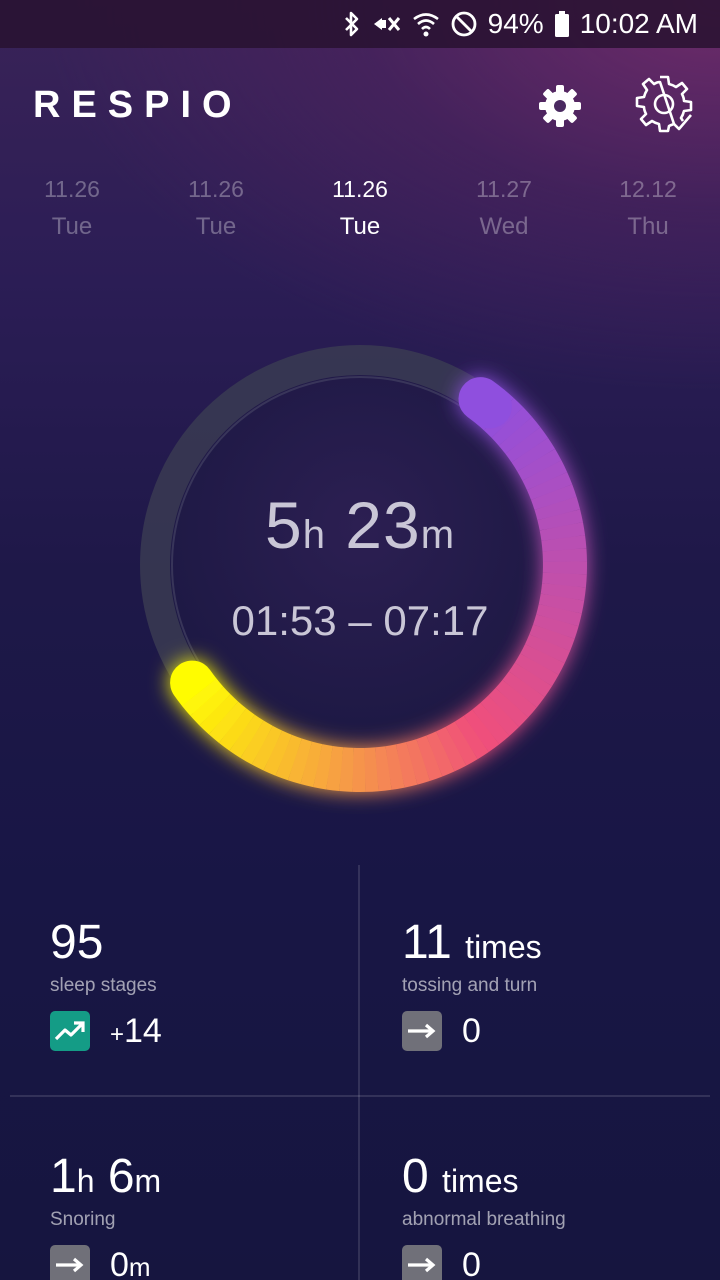 Image resolution: width=720 pixels, height=1280 pixels. What do you see at coordinates (136, 1030) in the screenshot?
I see `trend-change: +14` at bounding box center [136, 1030].